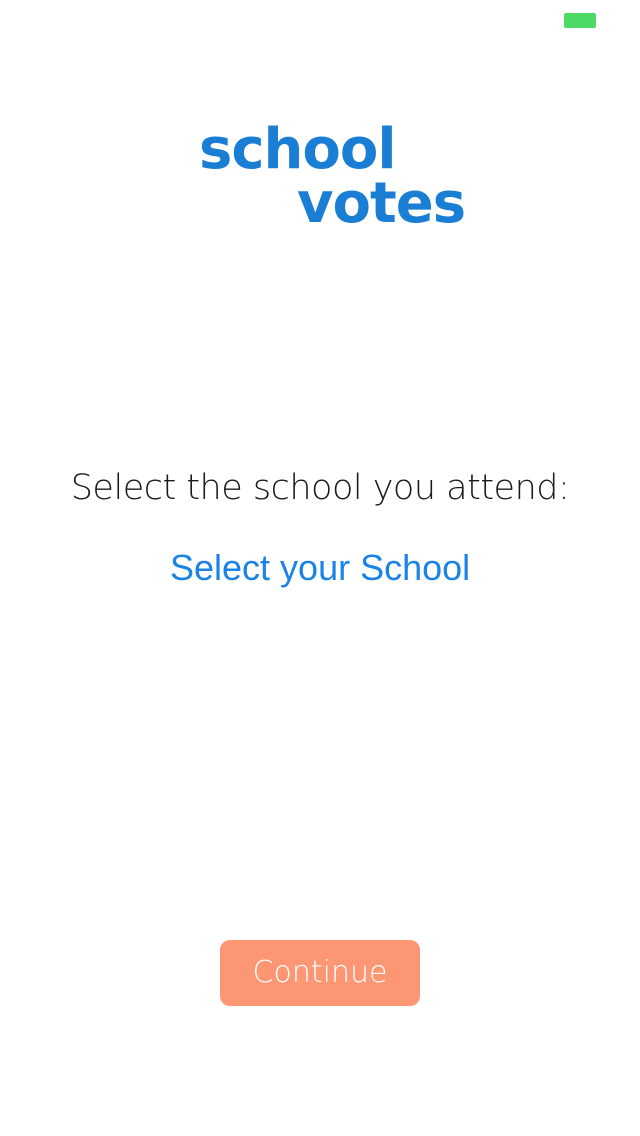  I want to click on continue-button: Continue, so click(320, 973).